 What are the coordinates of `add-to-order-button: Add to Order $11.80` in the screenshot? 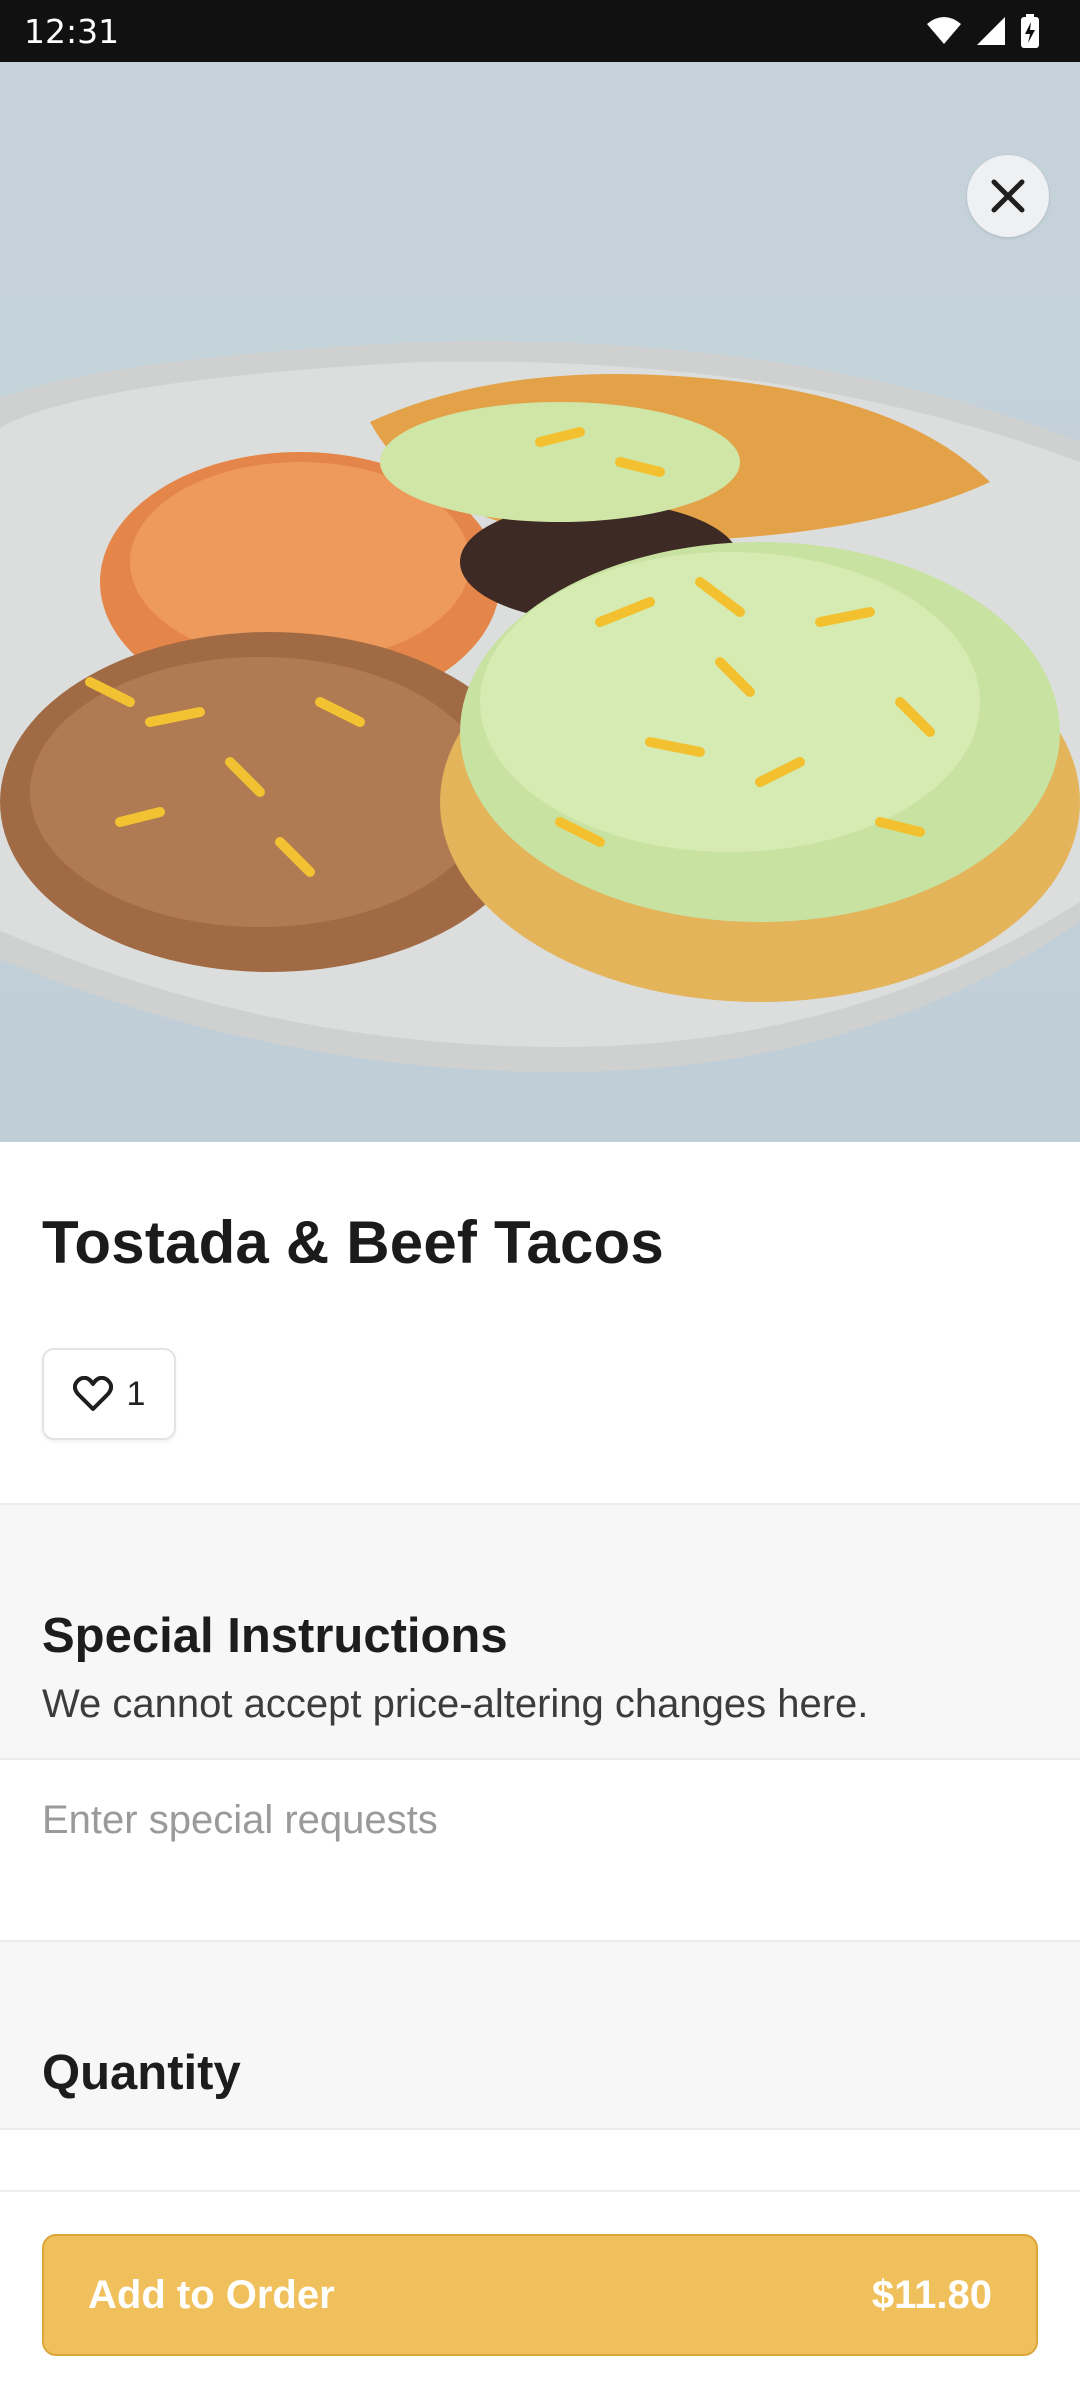 It's located at (540, 2295).